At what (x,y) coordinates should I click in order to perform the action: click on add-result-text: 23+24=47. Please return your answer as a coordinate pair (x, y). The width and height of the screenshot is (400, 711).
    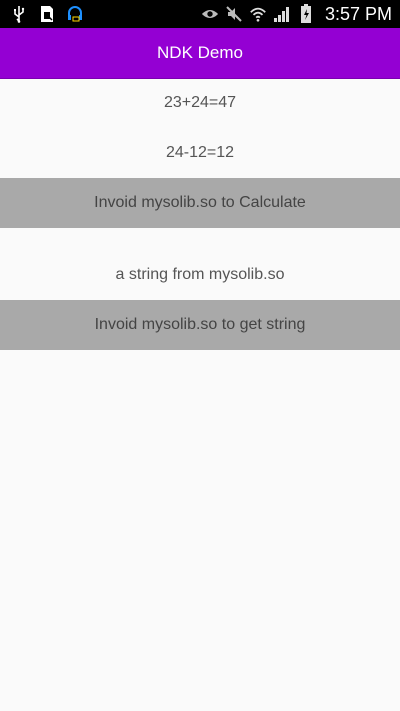
    Looking at the image, I should click on (200, 102).